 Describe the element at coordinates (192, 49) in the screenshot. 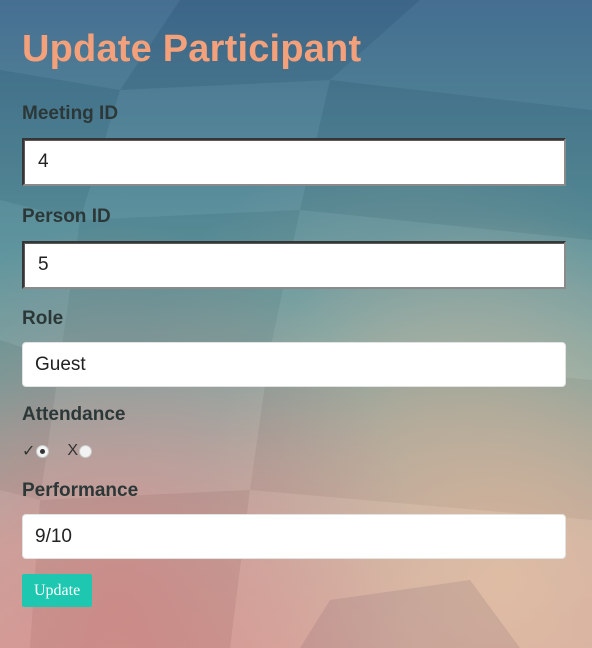

I see `page-title: Update Participant` at that location.